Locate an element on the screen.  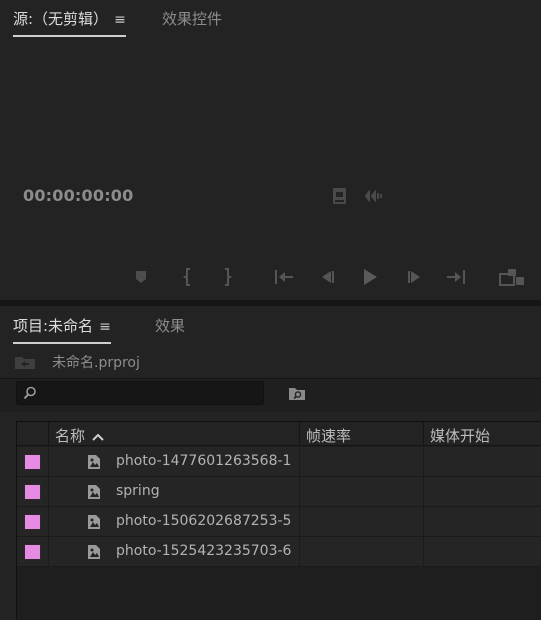
item-name: photo-1477601263568-180 is located at coordinates (204, 461).